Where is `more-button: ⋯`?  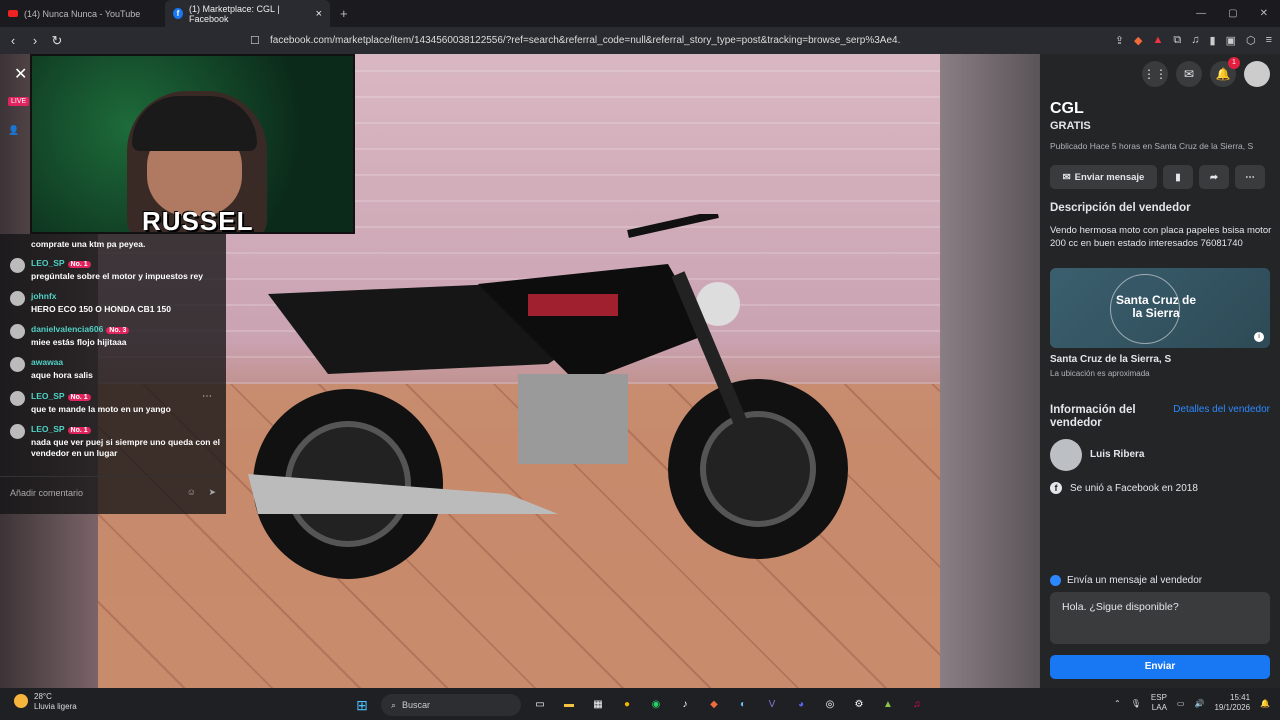 more-button: ⋯ is located at coordinates (1250, 177).